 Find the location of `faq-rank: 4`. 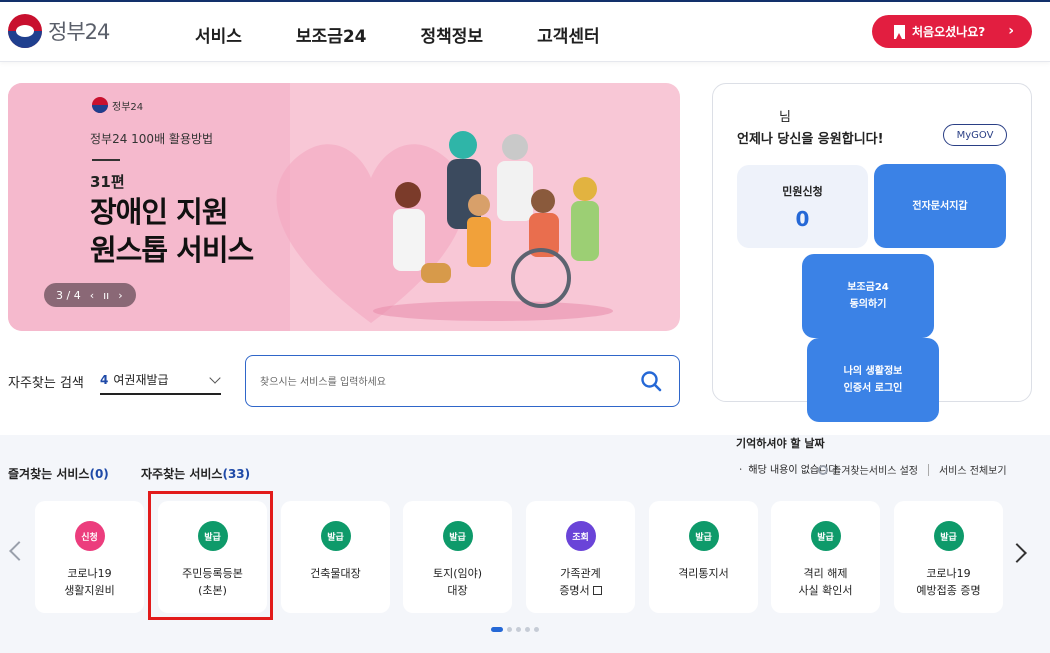

faq-rank: 4 is located at coordinates (104, 379).